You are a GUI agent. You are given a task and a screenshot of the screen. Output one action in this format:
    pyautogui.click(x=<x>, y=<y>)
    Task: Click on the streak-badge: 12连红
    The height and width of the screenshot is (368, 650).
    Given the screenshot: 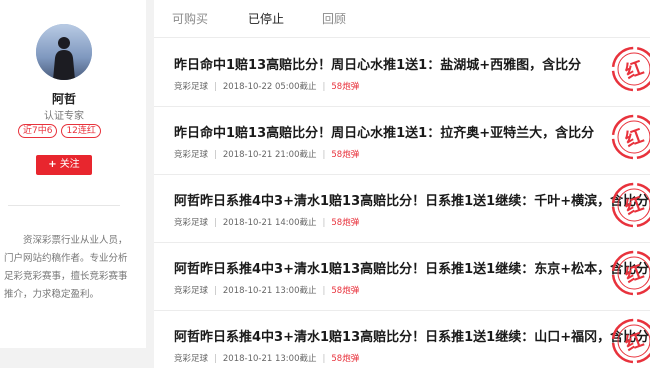 What is the action you would take?
    pyautogui.click(x=81, y=131)
    